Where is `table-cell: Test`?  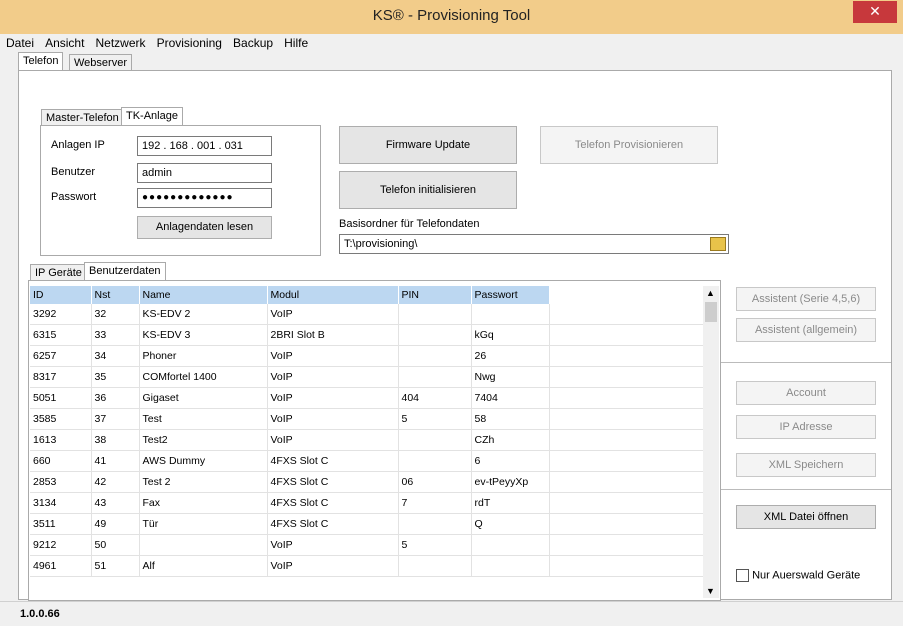 table-cell: Test is located at coordinates (203, 419).